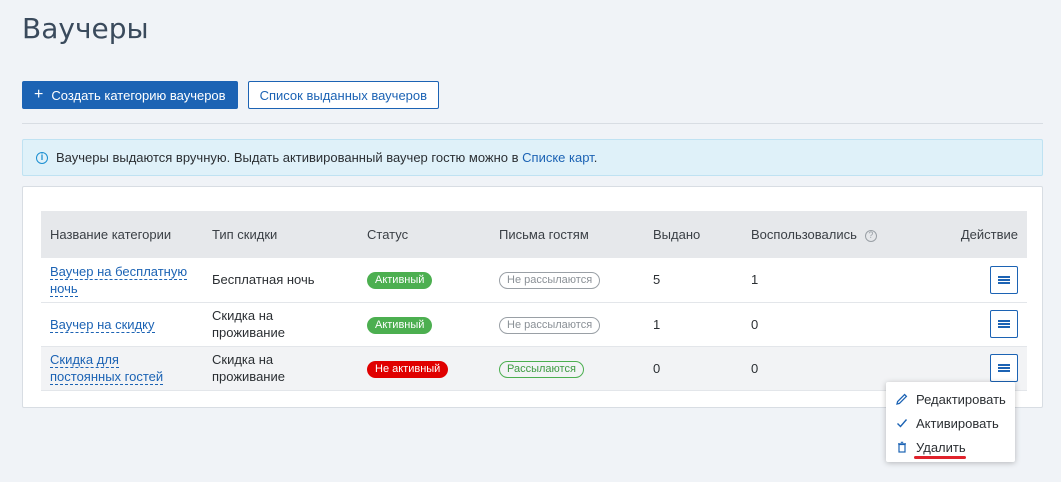  What do you see at coordinates (989, 234) in the screenshot?
I see `header-action: Действие` at bounding box center [989, 234].